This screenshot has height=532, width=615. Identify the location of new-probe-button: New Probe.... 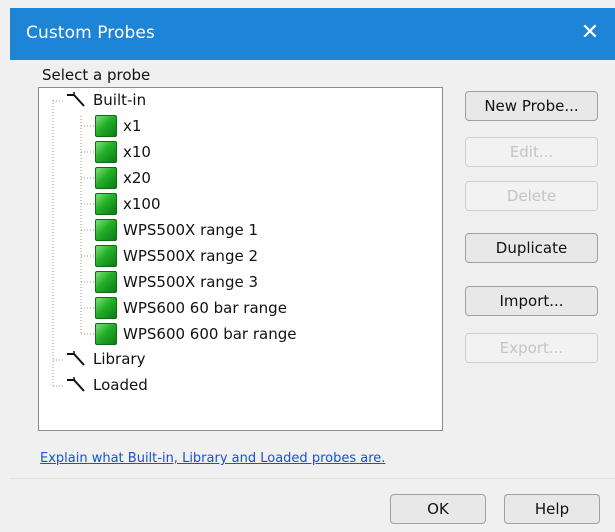
(531, 106).